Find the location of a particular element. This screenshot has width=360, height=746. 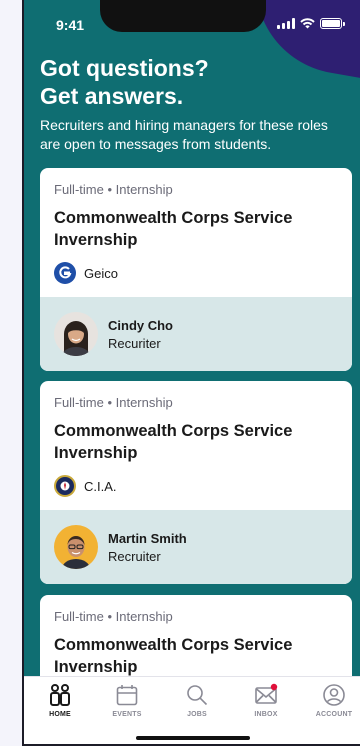

tab-home: HOME is located at coordinates (60, 700).